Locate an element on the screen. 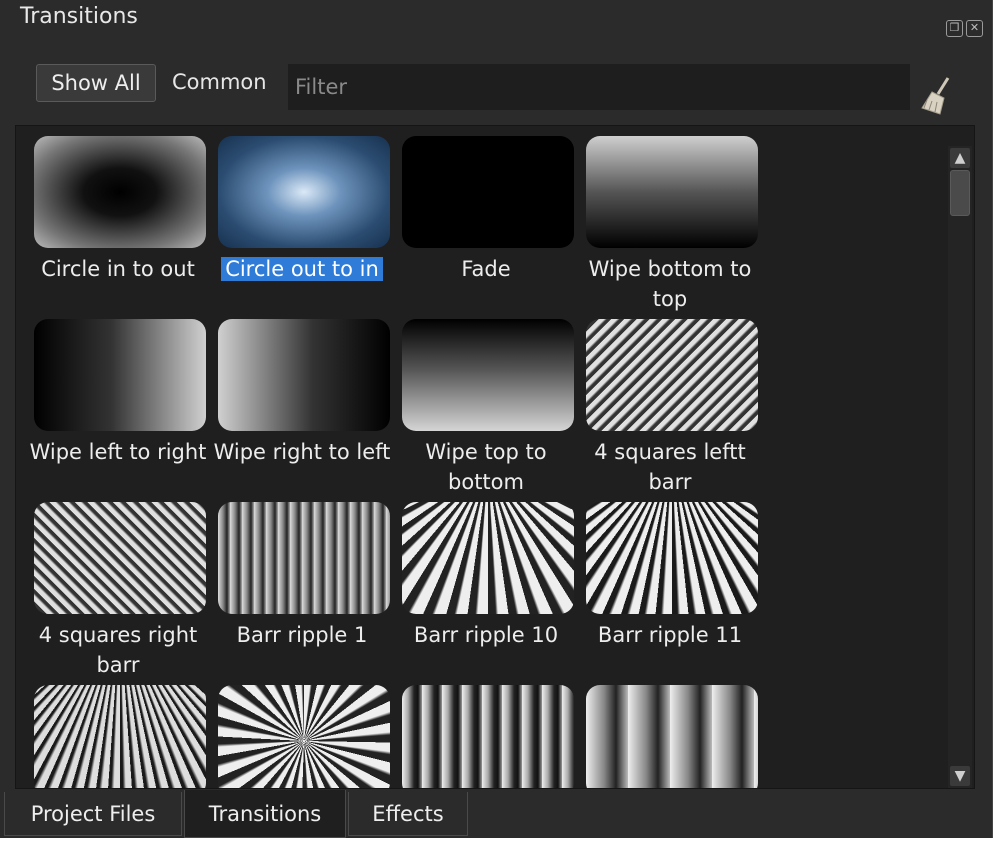  transition-item: Wipe top to bottom is located at coordinates (484, 404).